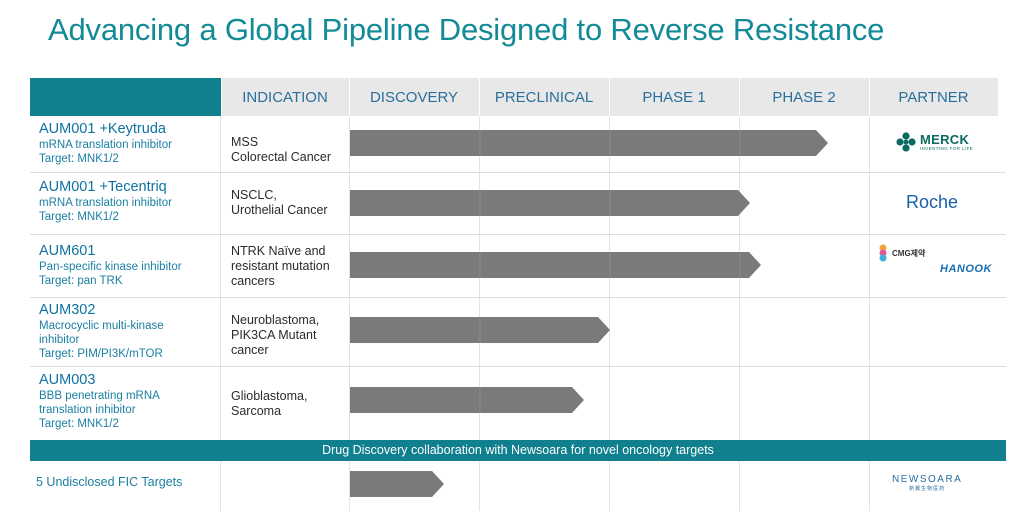  I want to click on program-description: Macrocyclic multi-kinase, so click(101, 326).